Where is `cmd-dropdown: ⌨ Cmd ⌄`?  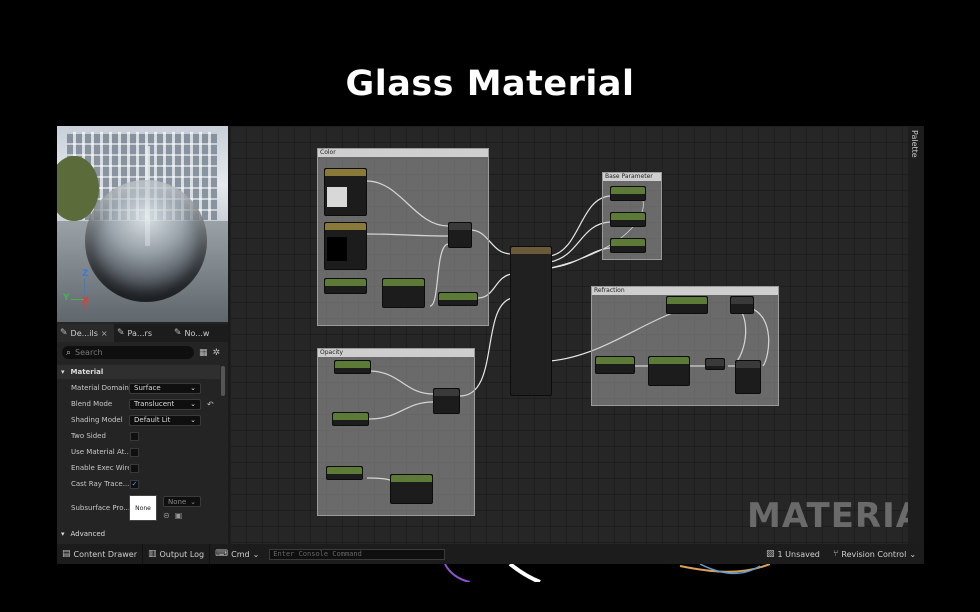 cmd-dropdown: ⌨ Cmd ⌄ is located at coordinates (237, 554).